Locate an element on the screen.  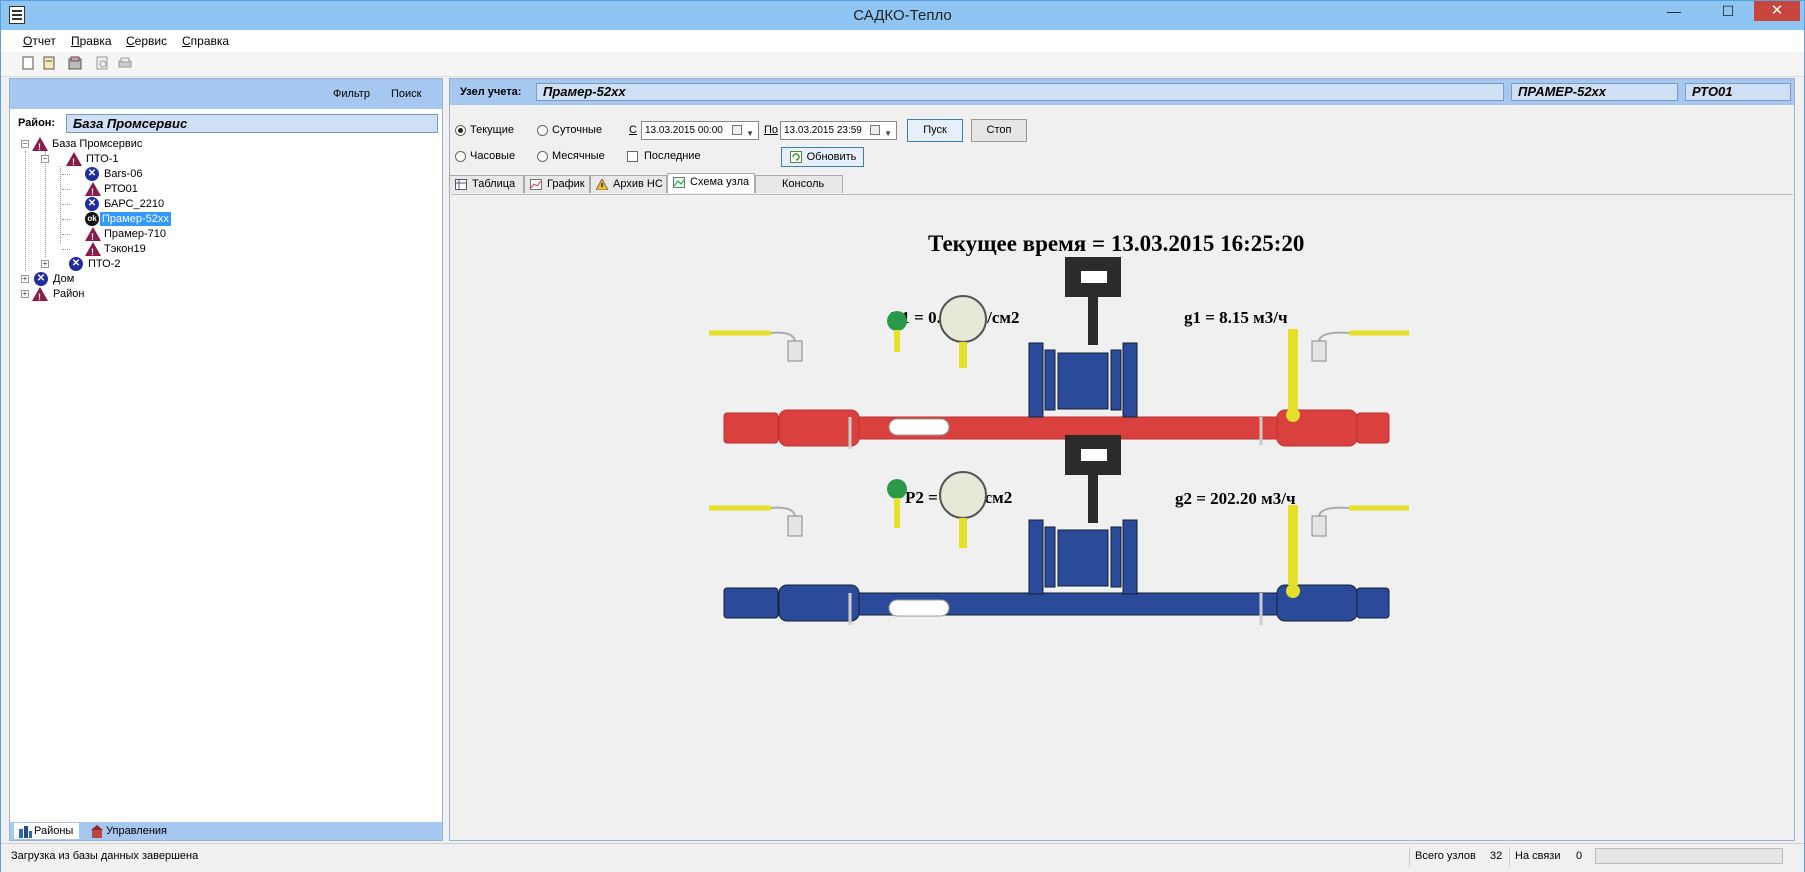
tab-table: Таблица is located at coordinates (486, 184).